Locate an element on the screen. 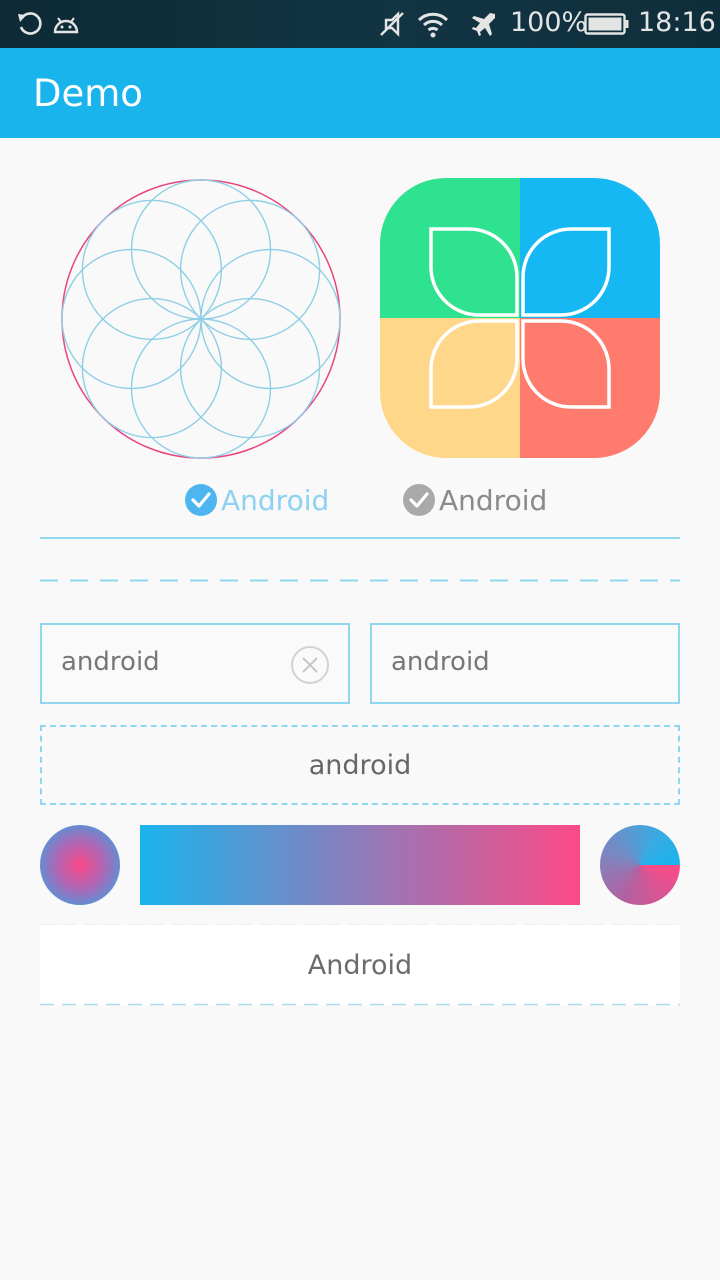  android-button: Android is located at coordinates (360, 965).